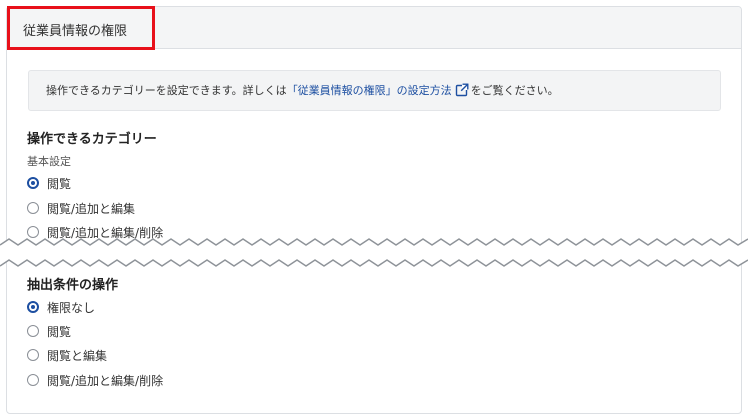 The width and height of the screenshot is (748, 420). What do you see at coordinates (462, 90) in the screenshot?
I see `external-link-icon` at bounding box center [462, 90].